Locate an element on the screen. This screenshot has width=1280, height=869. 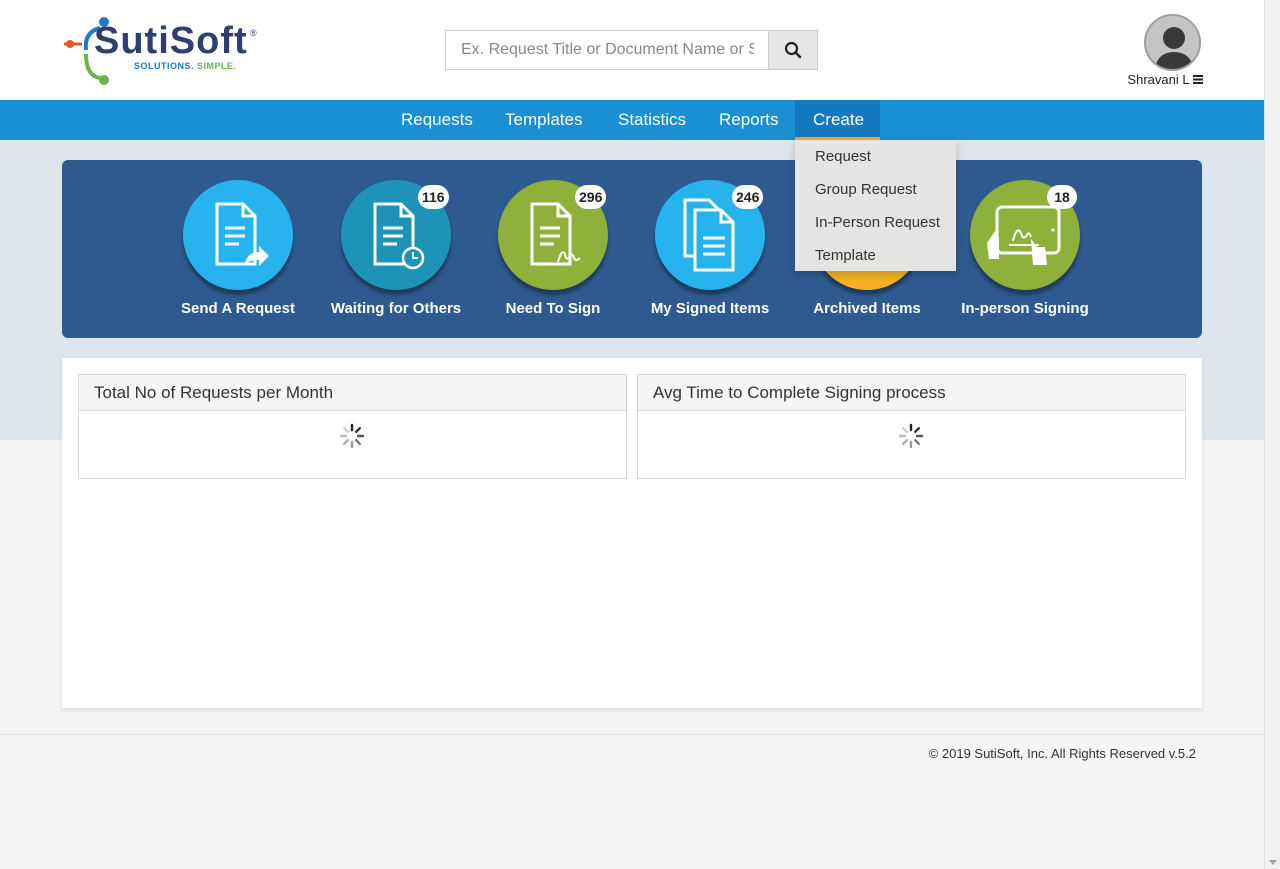
nav-templates: Templates is located at coordinates (543, 120).